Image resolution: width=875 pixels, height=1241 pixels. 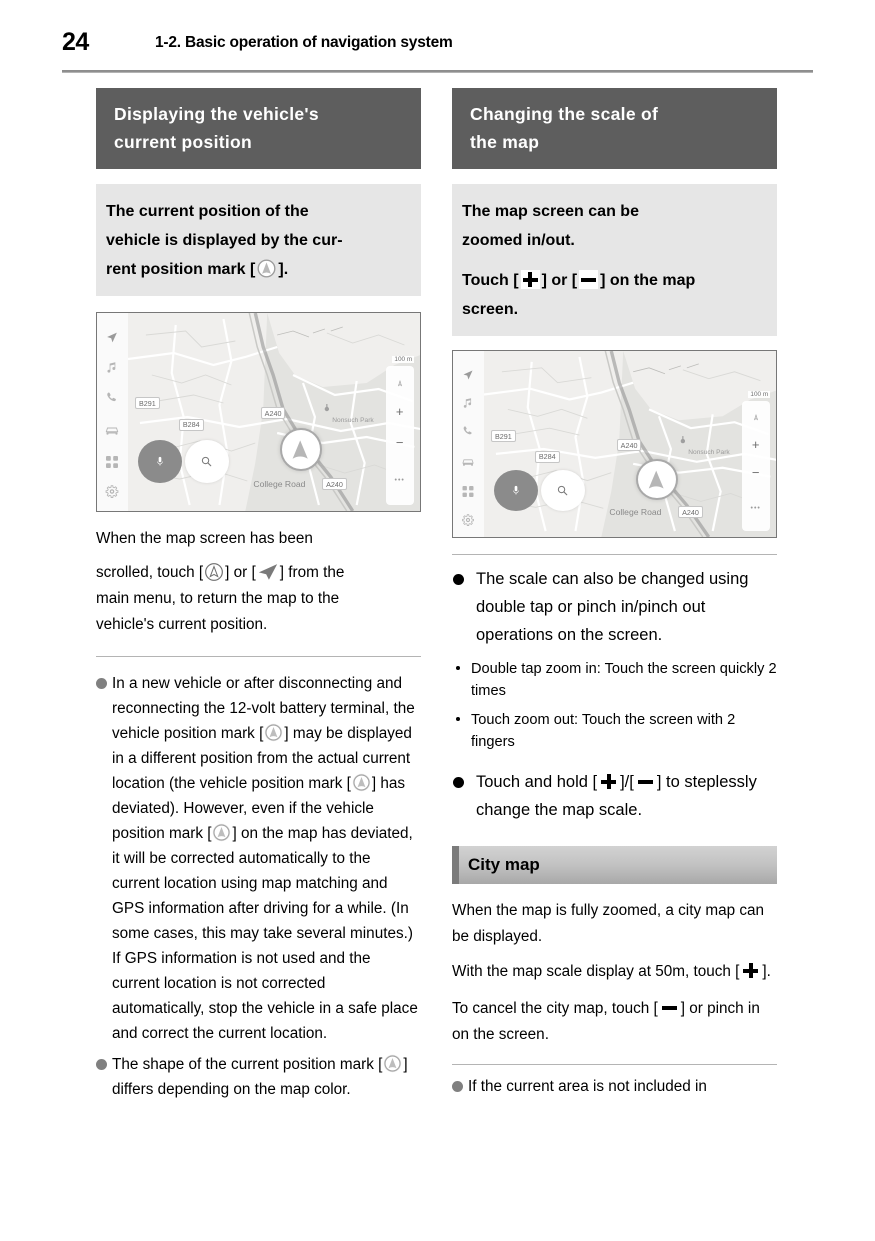 I want to click on sub-header-city-map: City map, so click(x=614, y=865).